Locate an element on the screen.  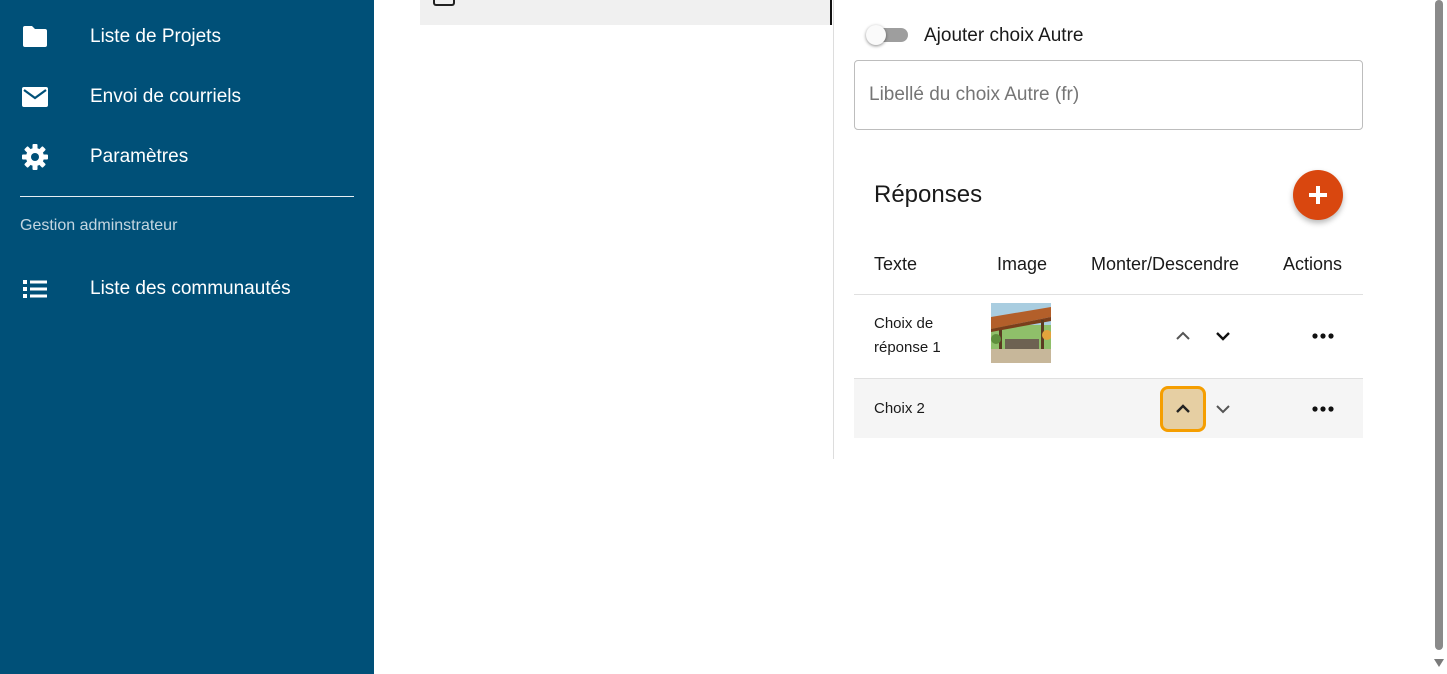
sidebar-item-communities: Liste des communautés is located at coordinates (187, 289).